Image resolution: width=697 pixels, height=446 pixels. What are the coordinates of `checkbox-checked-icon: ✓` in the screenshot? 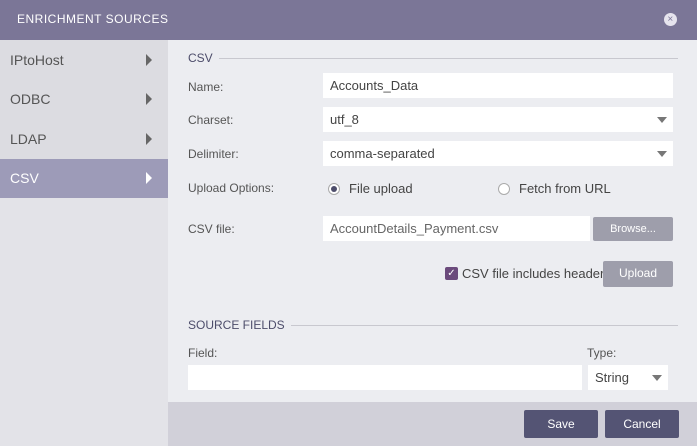 It's located at (451, 273).